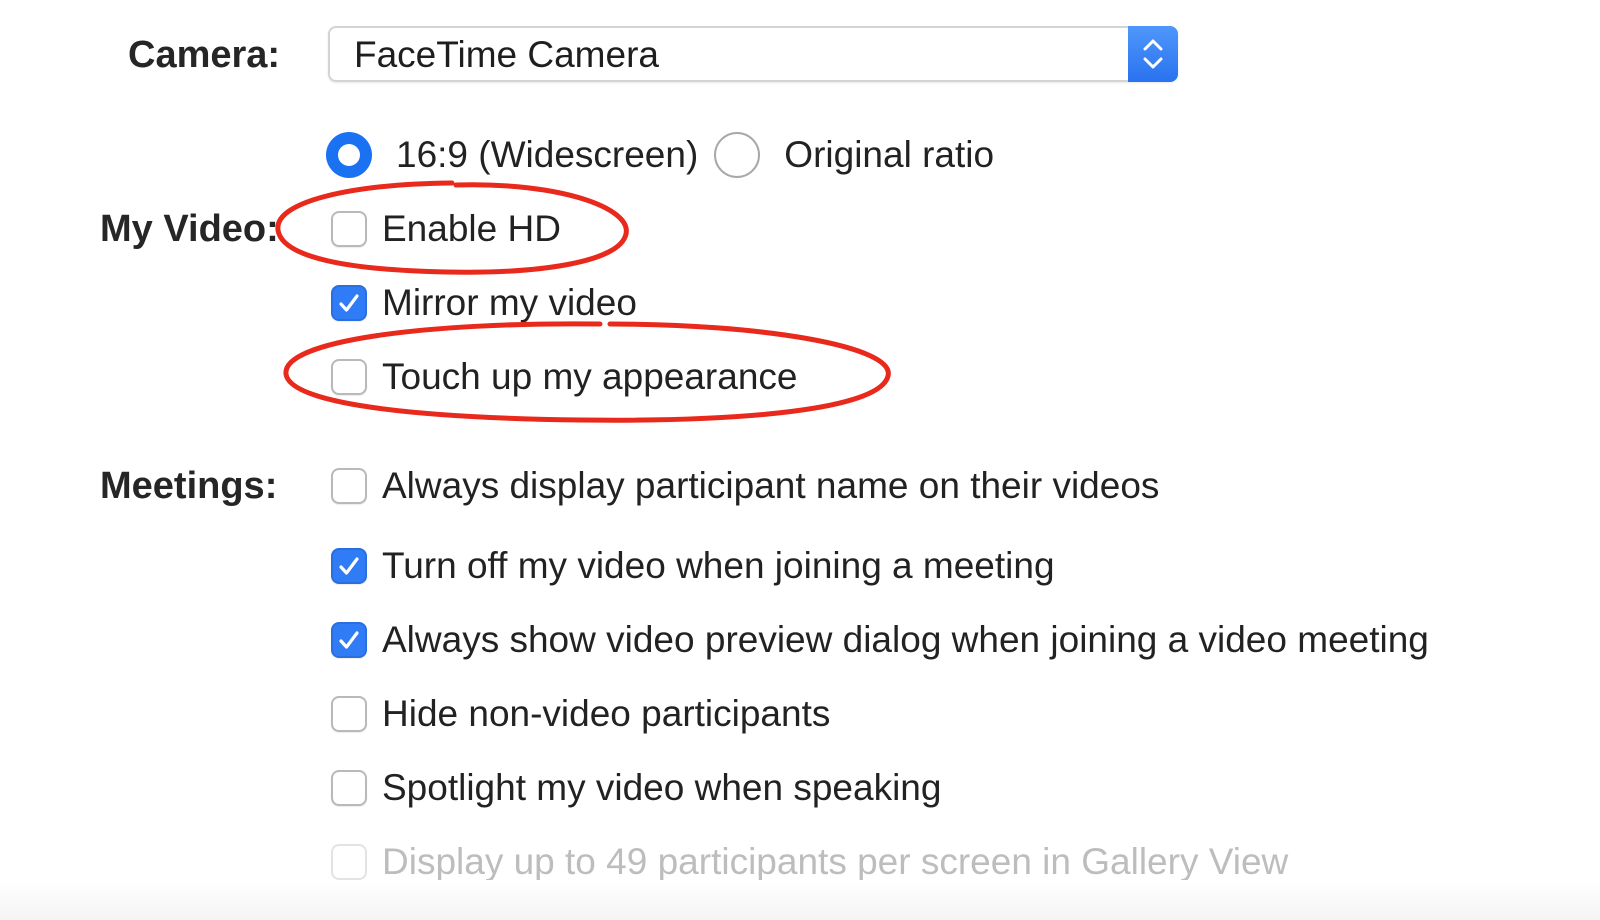  I want to click on radio-original-ratio-label: Original ratio, so click(889, 154).